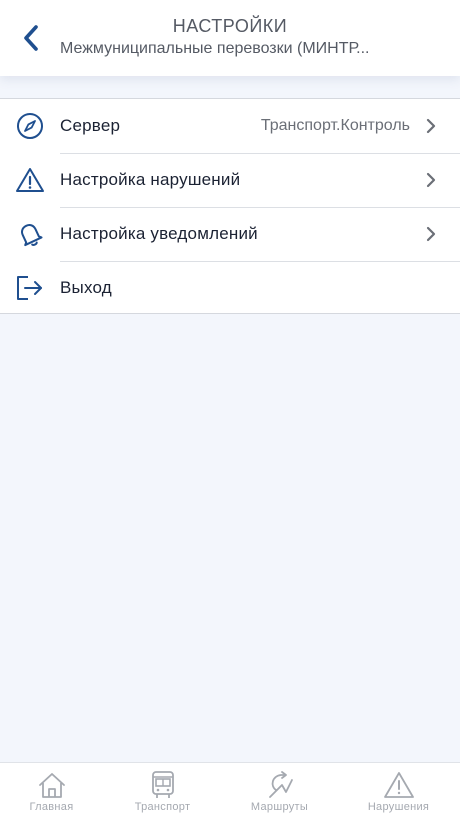  Describe the element at coordinates (230, 26) in the screenshot. I see `page-title: НАСТРОЙКИ` at that location.